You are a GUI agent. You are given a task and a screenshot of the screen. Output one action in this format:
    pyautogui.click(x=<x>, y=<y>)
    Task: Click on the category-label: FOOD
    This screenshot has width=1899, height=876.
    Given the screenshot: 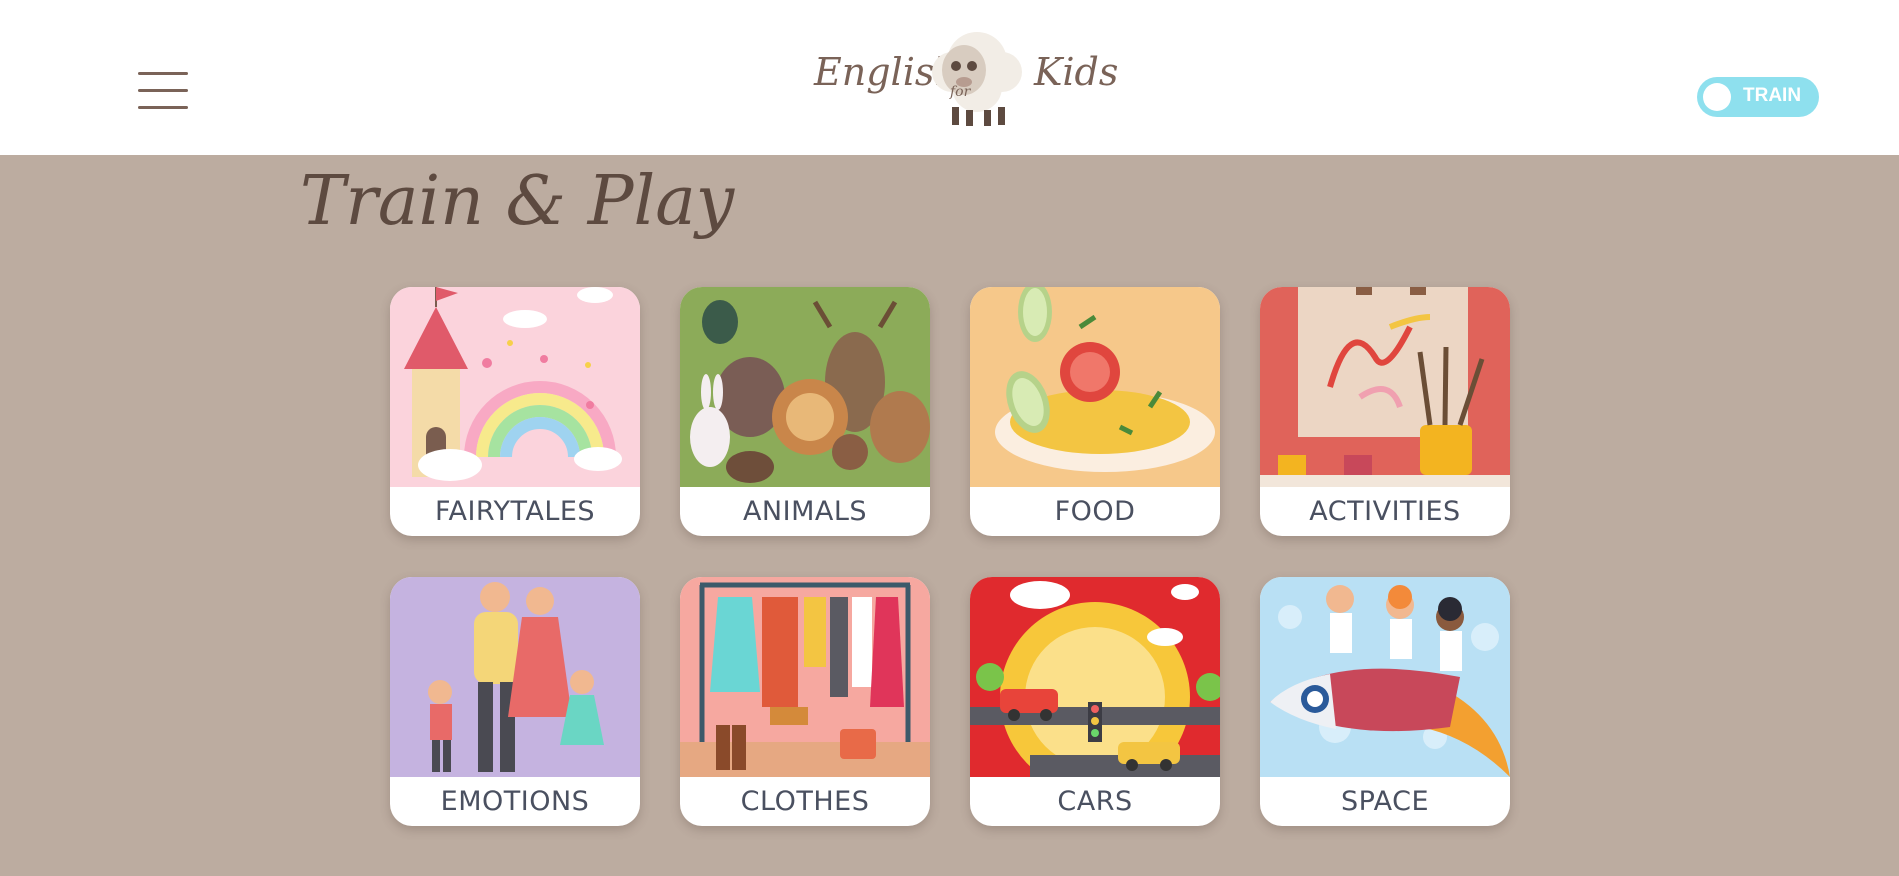 What is the action you would take?
    pyautogui.click(x=1095, y=511)
    